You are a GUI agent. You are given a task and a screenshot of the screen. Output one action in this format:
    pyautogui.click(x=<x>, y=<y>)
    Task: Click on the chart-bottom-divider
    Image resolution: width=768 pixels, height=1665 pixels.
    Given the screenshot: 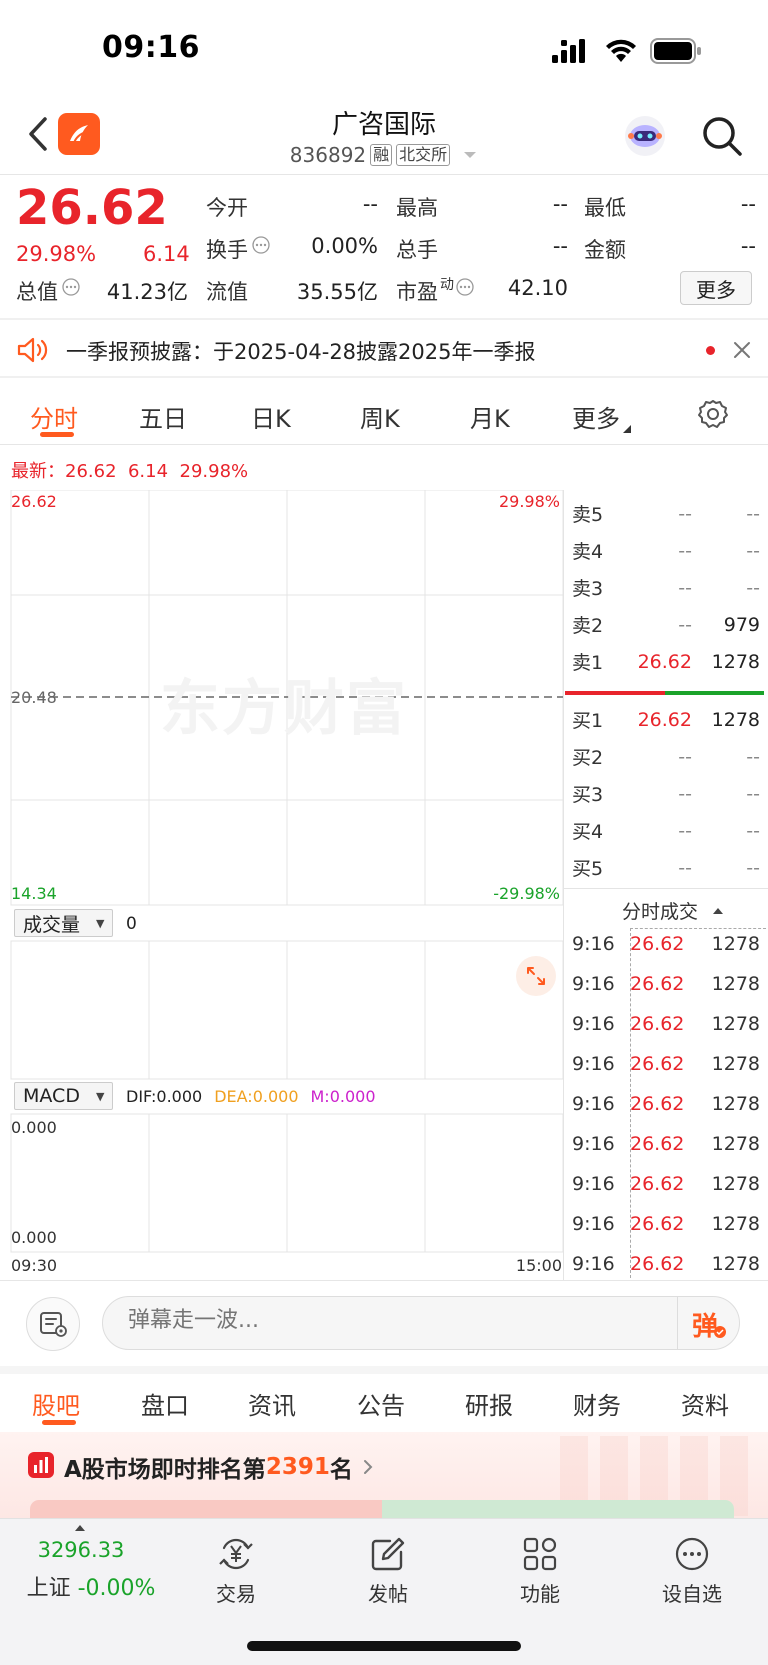 What is the action you would take?
    pyautogui.click(x=384, y=1280)
    